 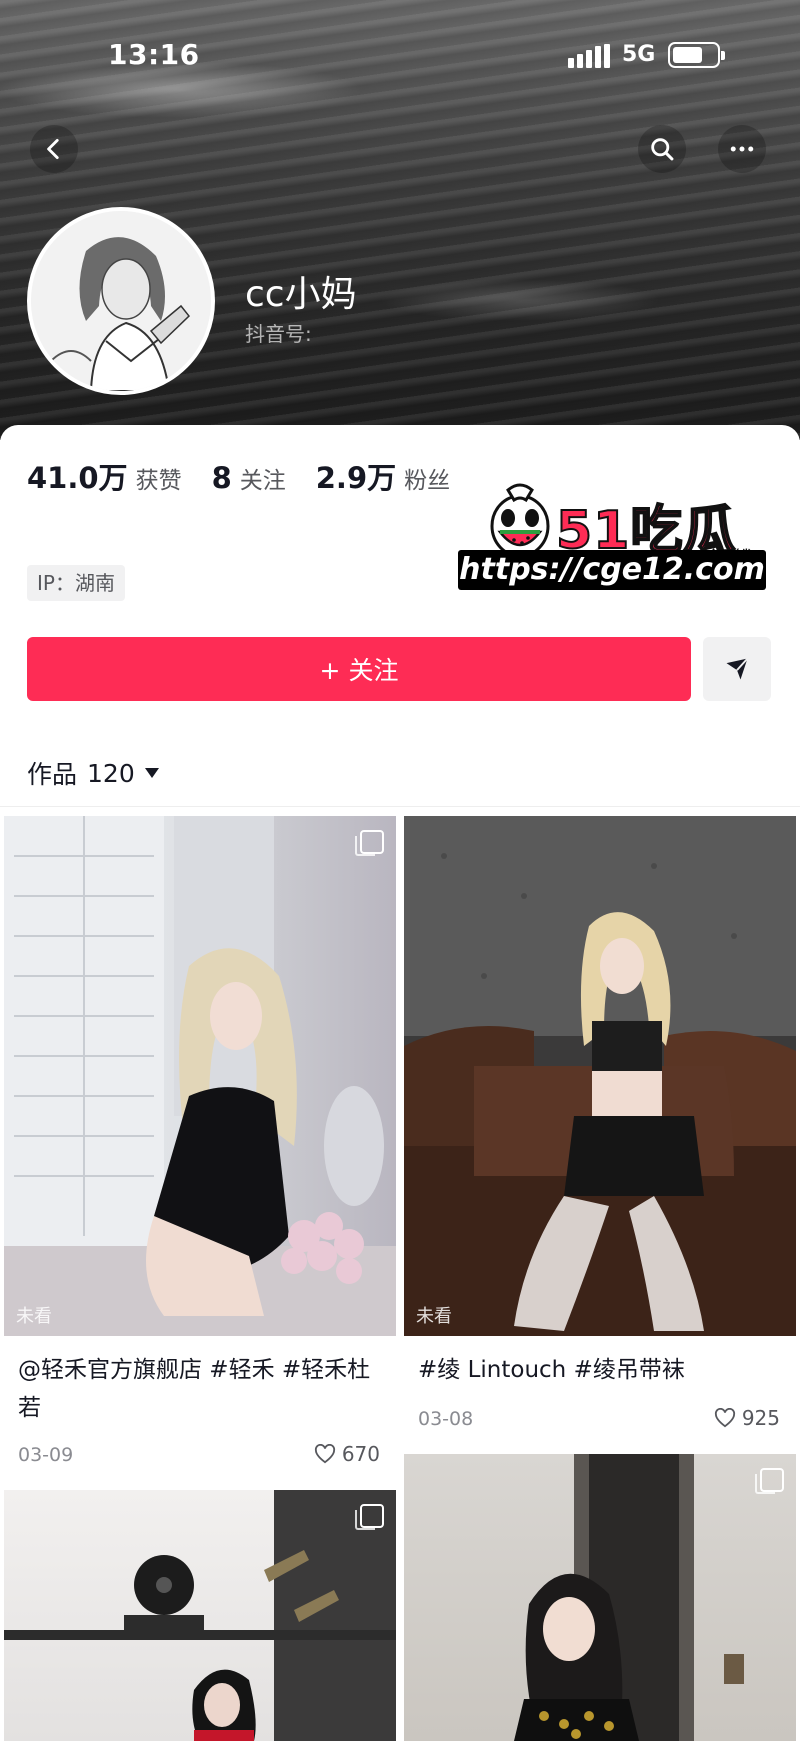 I want to click on stat-followers-value: 2.9万, so click(x=356, y=478).